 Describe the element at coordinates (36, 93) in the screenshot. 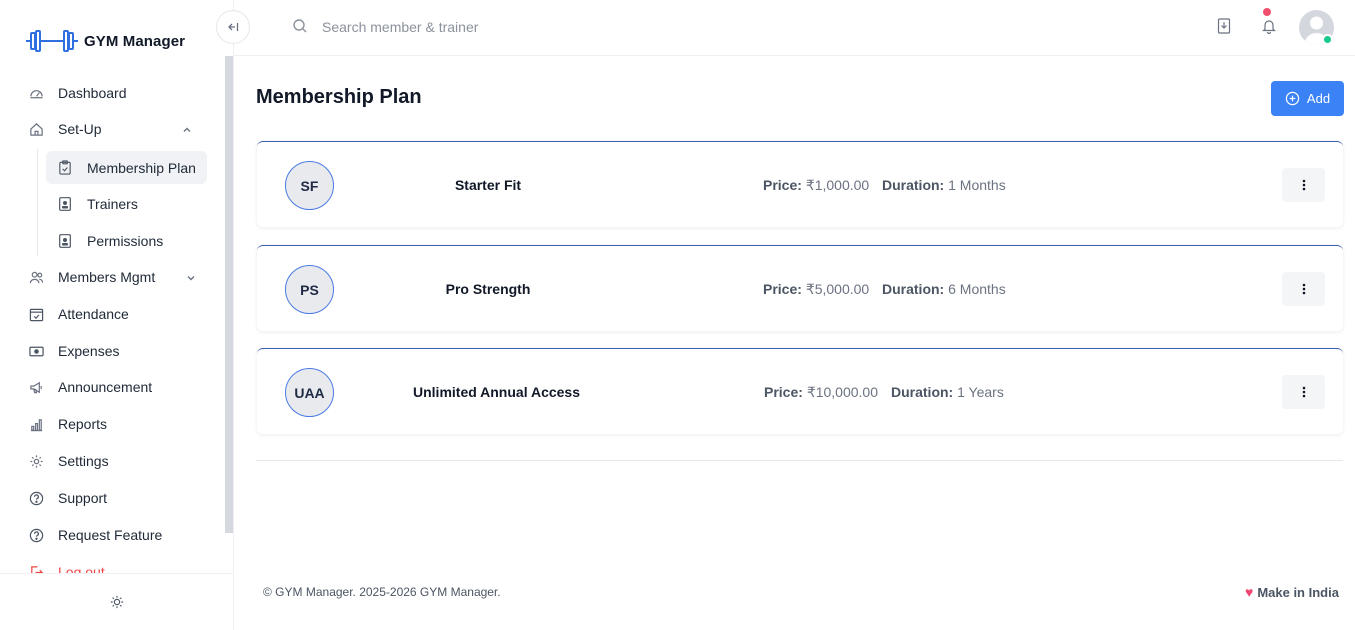

I see `gauge-icon` at that location.